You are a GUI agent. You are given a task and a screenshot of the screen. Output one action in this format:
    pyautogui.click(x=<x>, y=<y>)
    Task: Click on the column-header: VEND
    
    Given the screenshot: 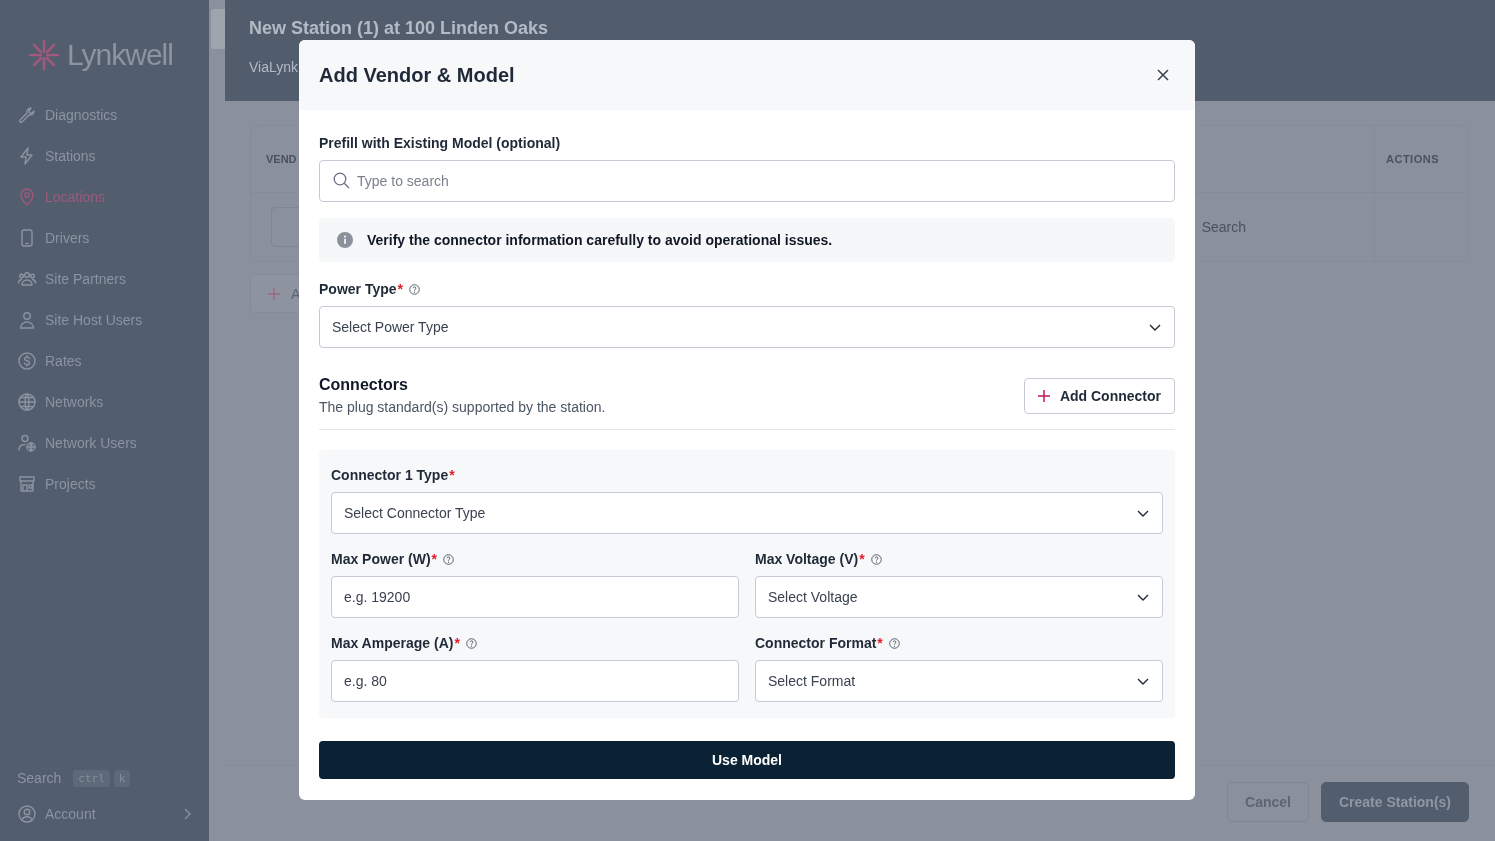 What is the action you would take?
    pyautogui.click(x=281, y=159)
    